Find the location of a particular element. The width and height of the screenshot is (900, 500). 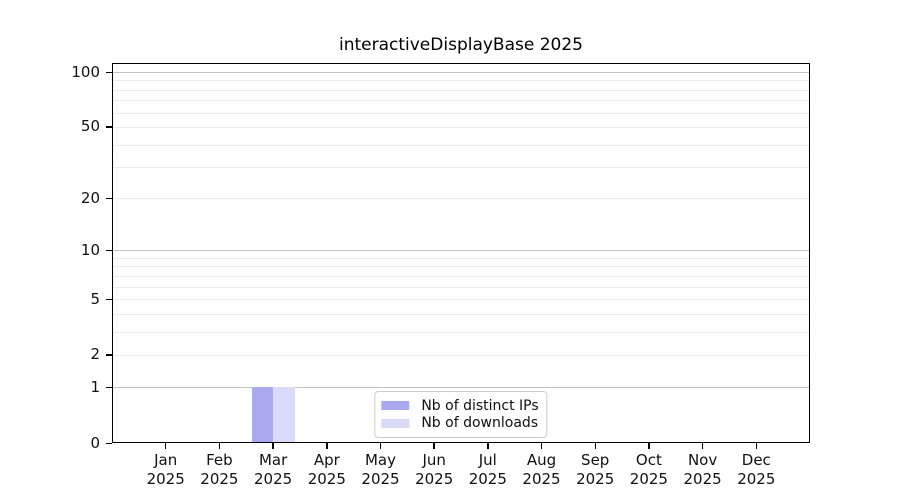

y-tick-label: 0 is located at coordinates (95, 442).